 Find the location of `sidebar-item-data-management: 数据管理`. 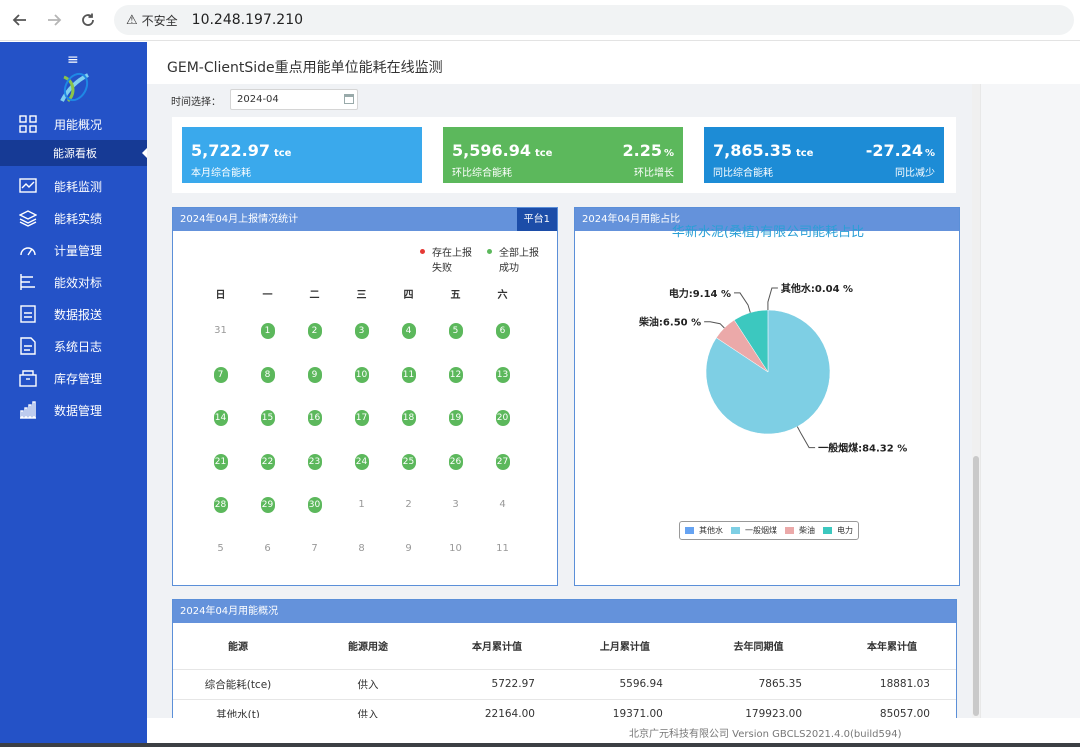

sidebar-item-data-management: 数据管理 is located at coordinates (73, 410).